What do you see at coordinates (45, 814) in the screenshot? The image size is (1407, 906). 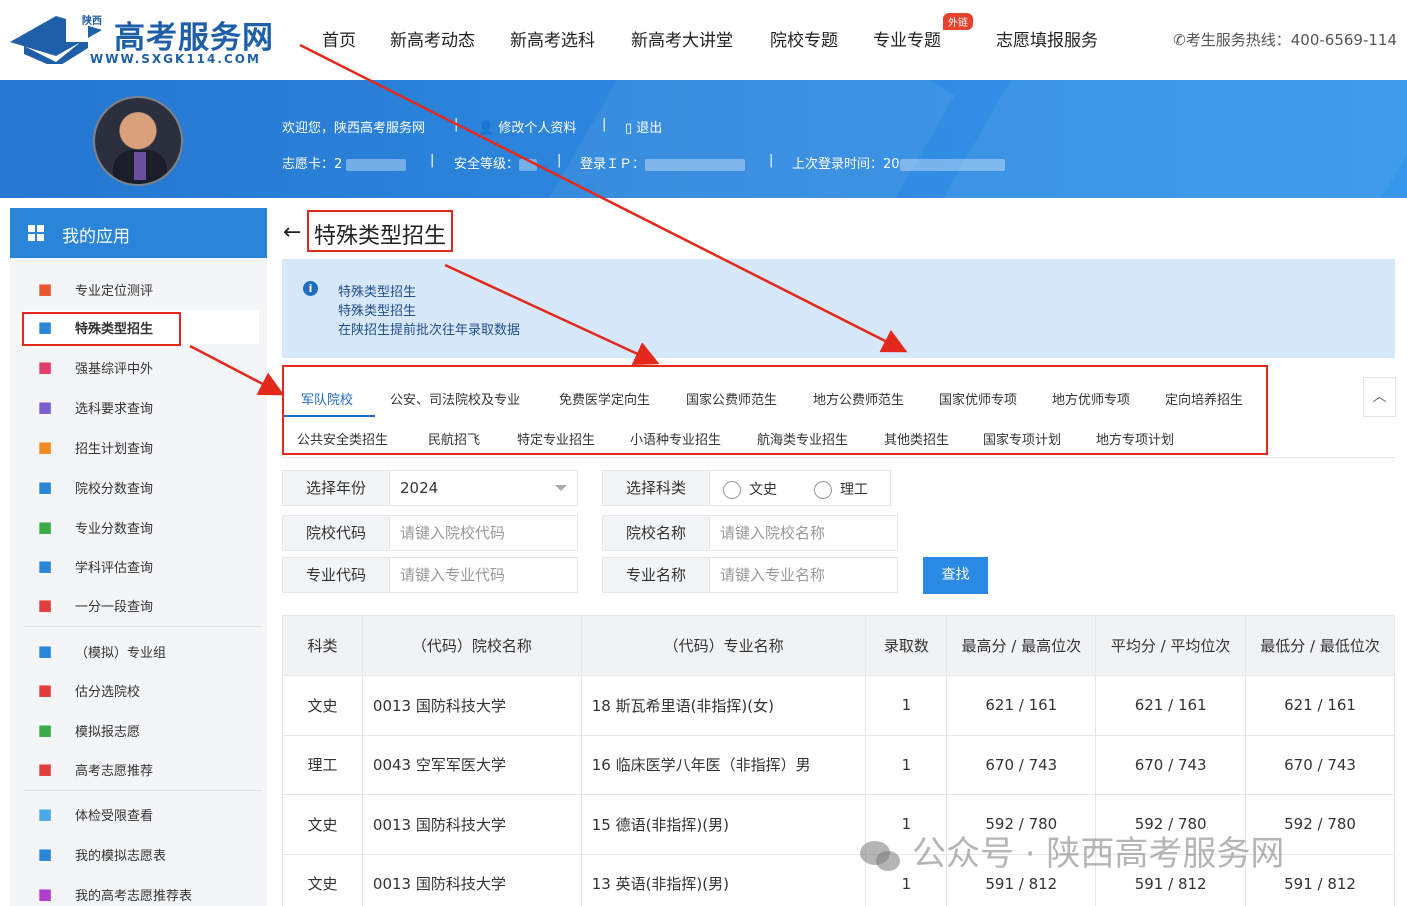 I see `heart-icon: ■` at bounding box center [45, 814].